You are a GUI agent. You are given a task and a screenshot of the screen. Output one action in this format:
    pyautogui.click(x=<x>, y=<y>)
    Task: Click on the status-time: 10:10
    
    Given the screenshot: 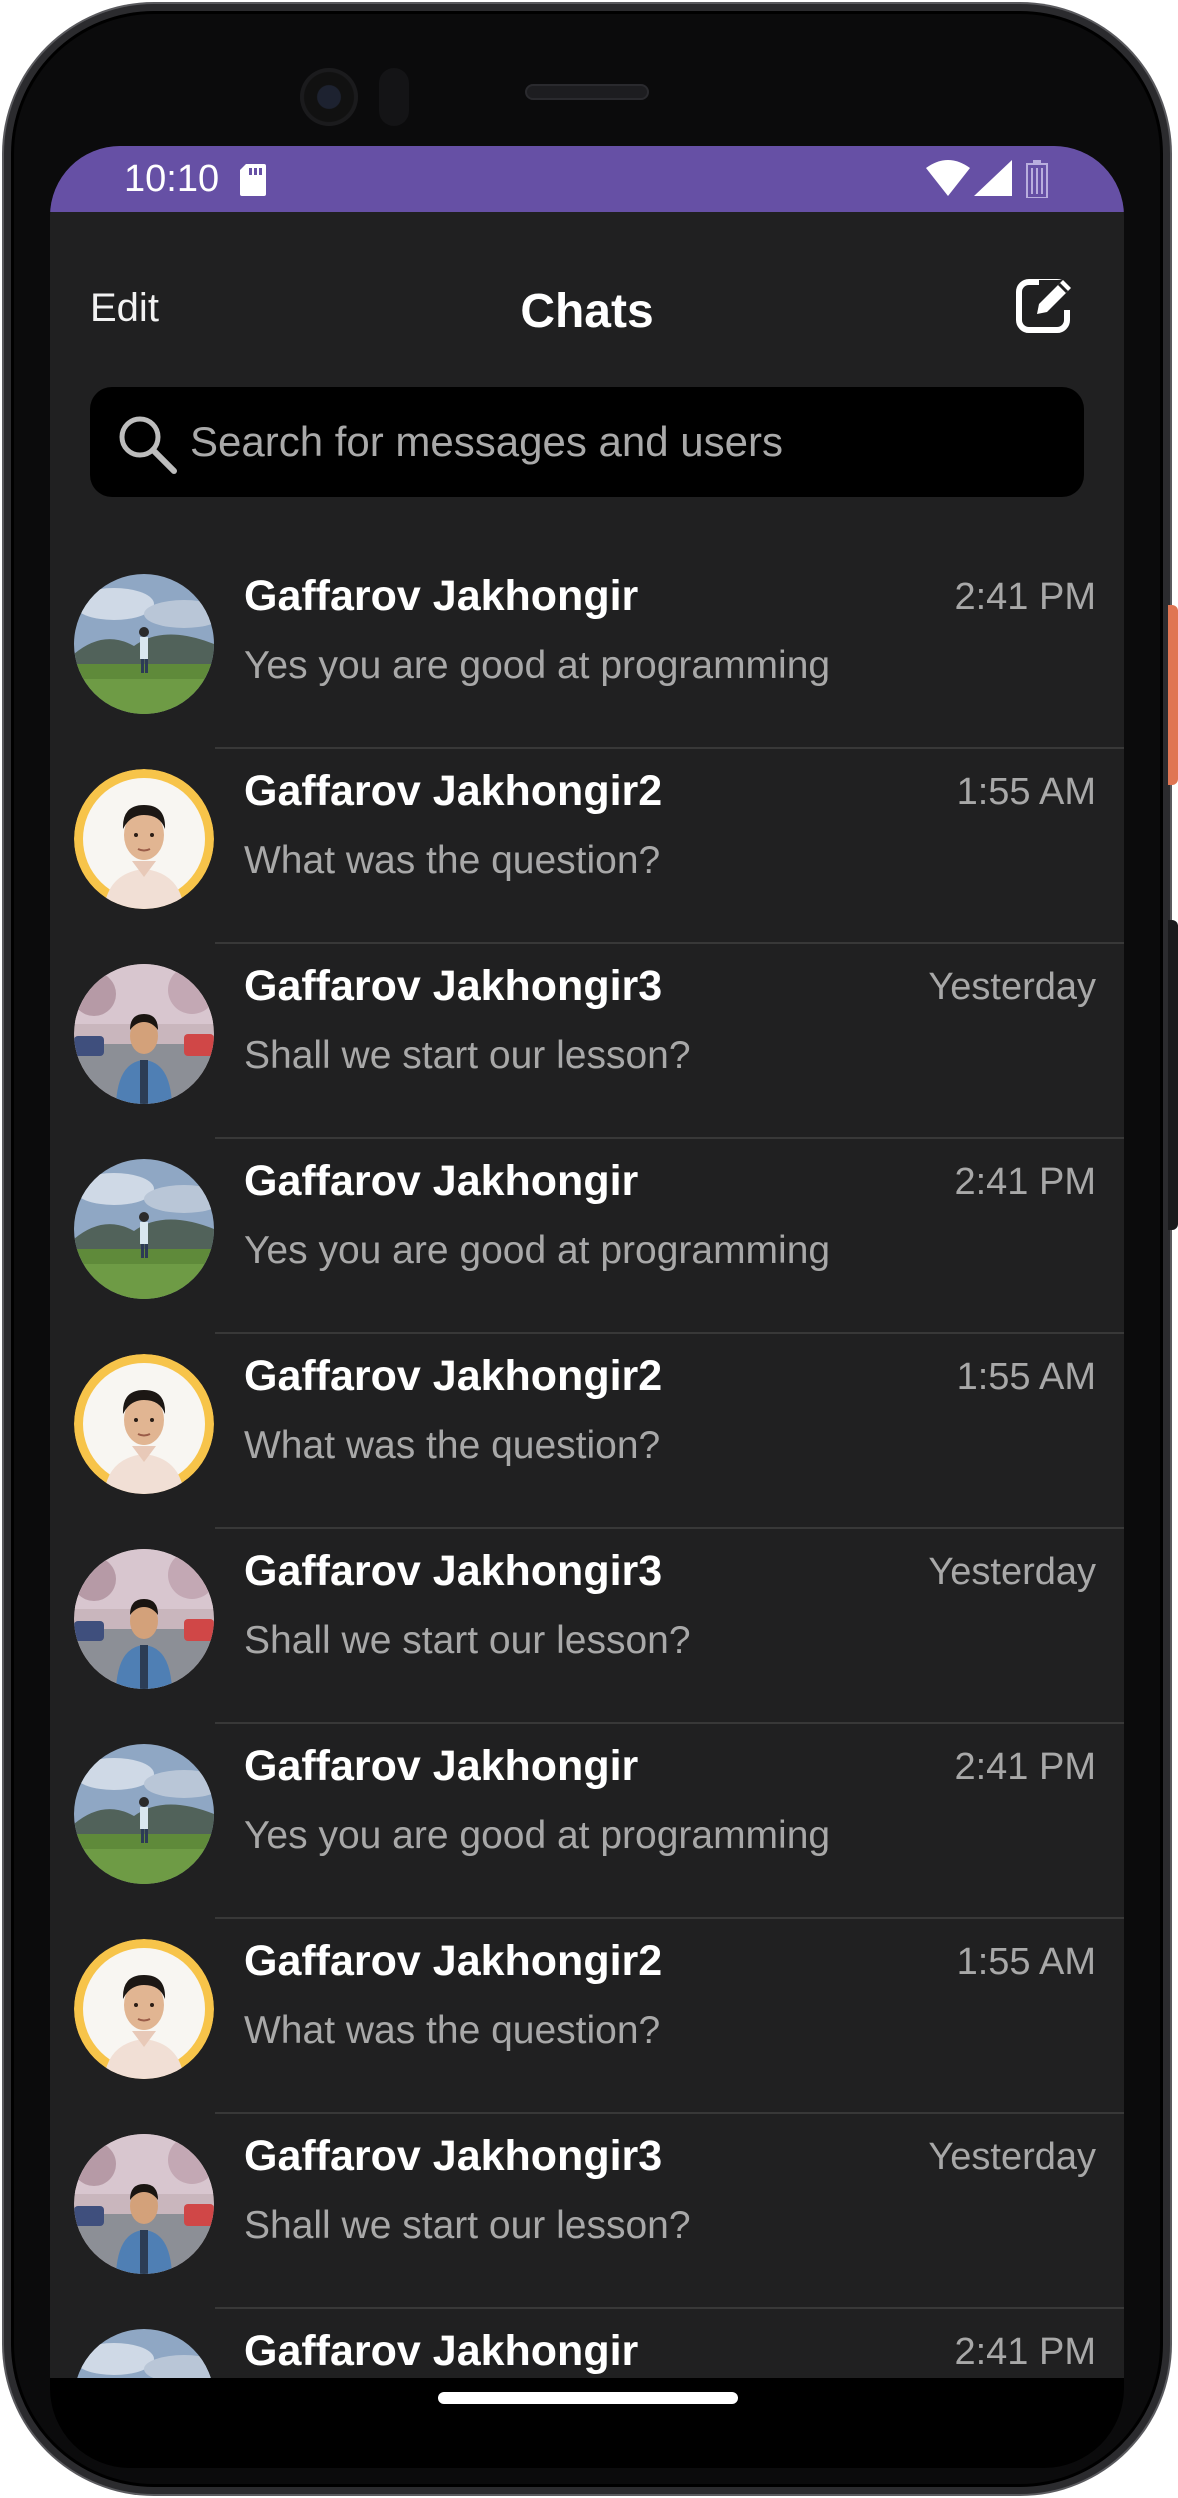 What is the action you would take?
    pyautogui.click(x=172, y=179)
    